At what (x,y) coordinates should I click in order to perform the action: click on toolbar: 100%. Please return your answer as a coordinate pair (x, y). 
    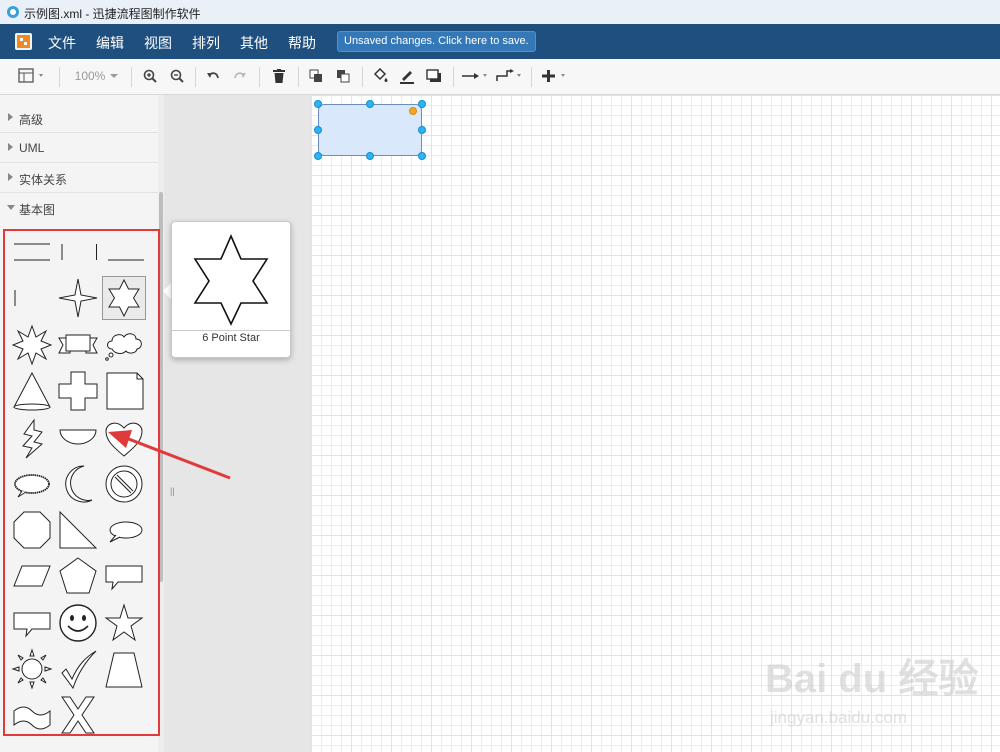
    Looking at the image, I should click on (500, 77).